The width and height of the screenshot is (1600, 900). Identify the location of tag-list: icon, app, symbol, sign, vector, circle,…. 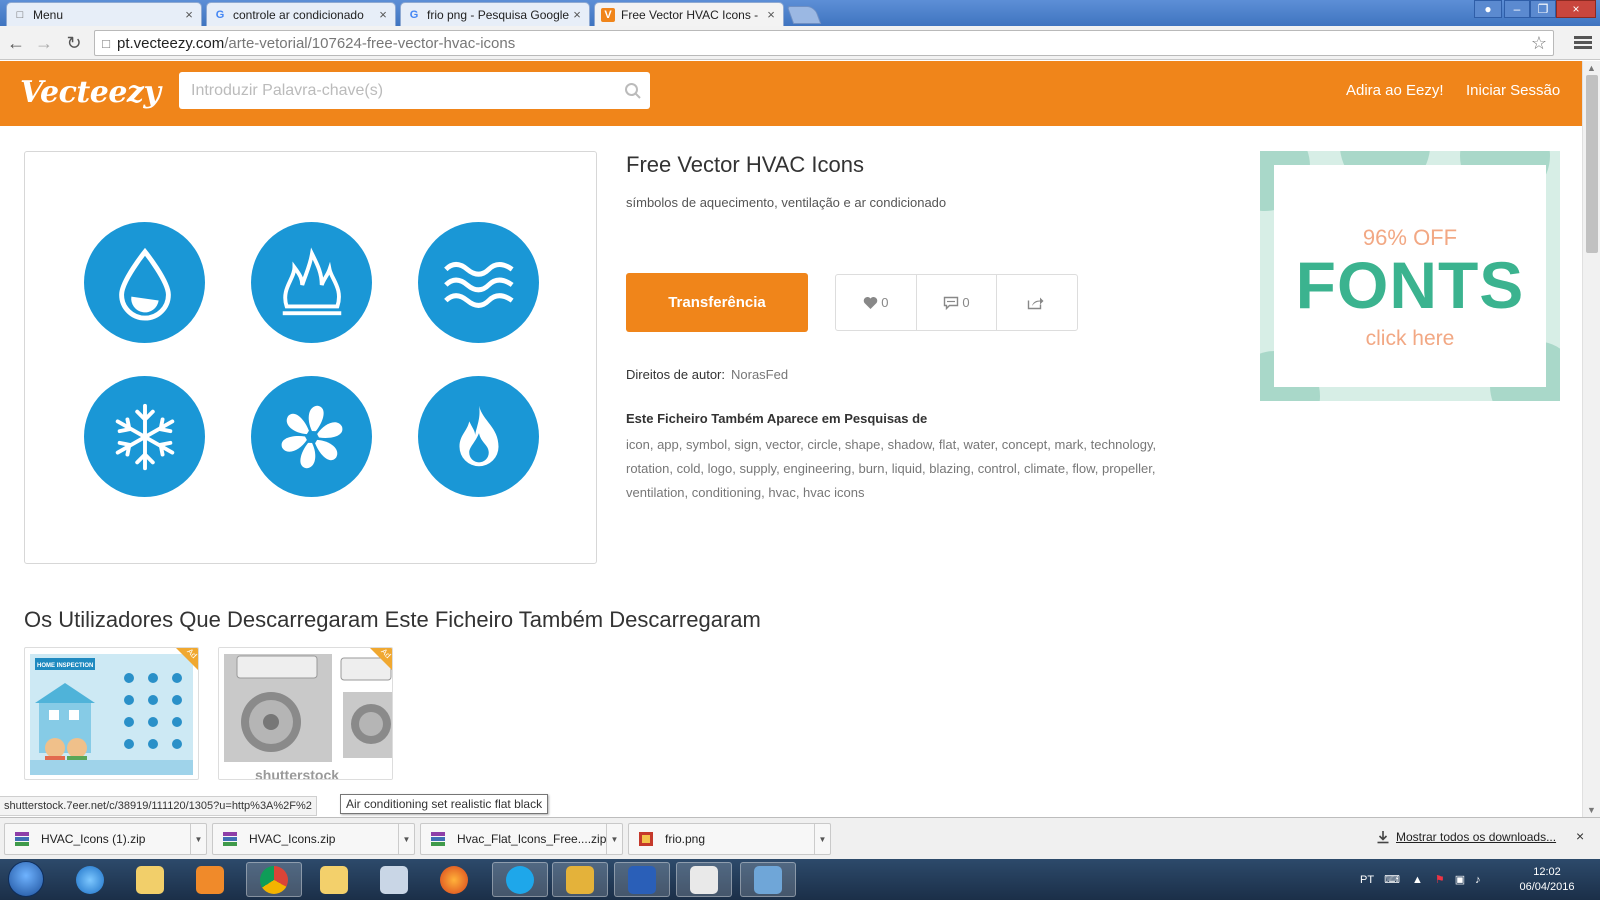
(916, 469).